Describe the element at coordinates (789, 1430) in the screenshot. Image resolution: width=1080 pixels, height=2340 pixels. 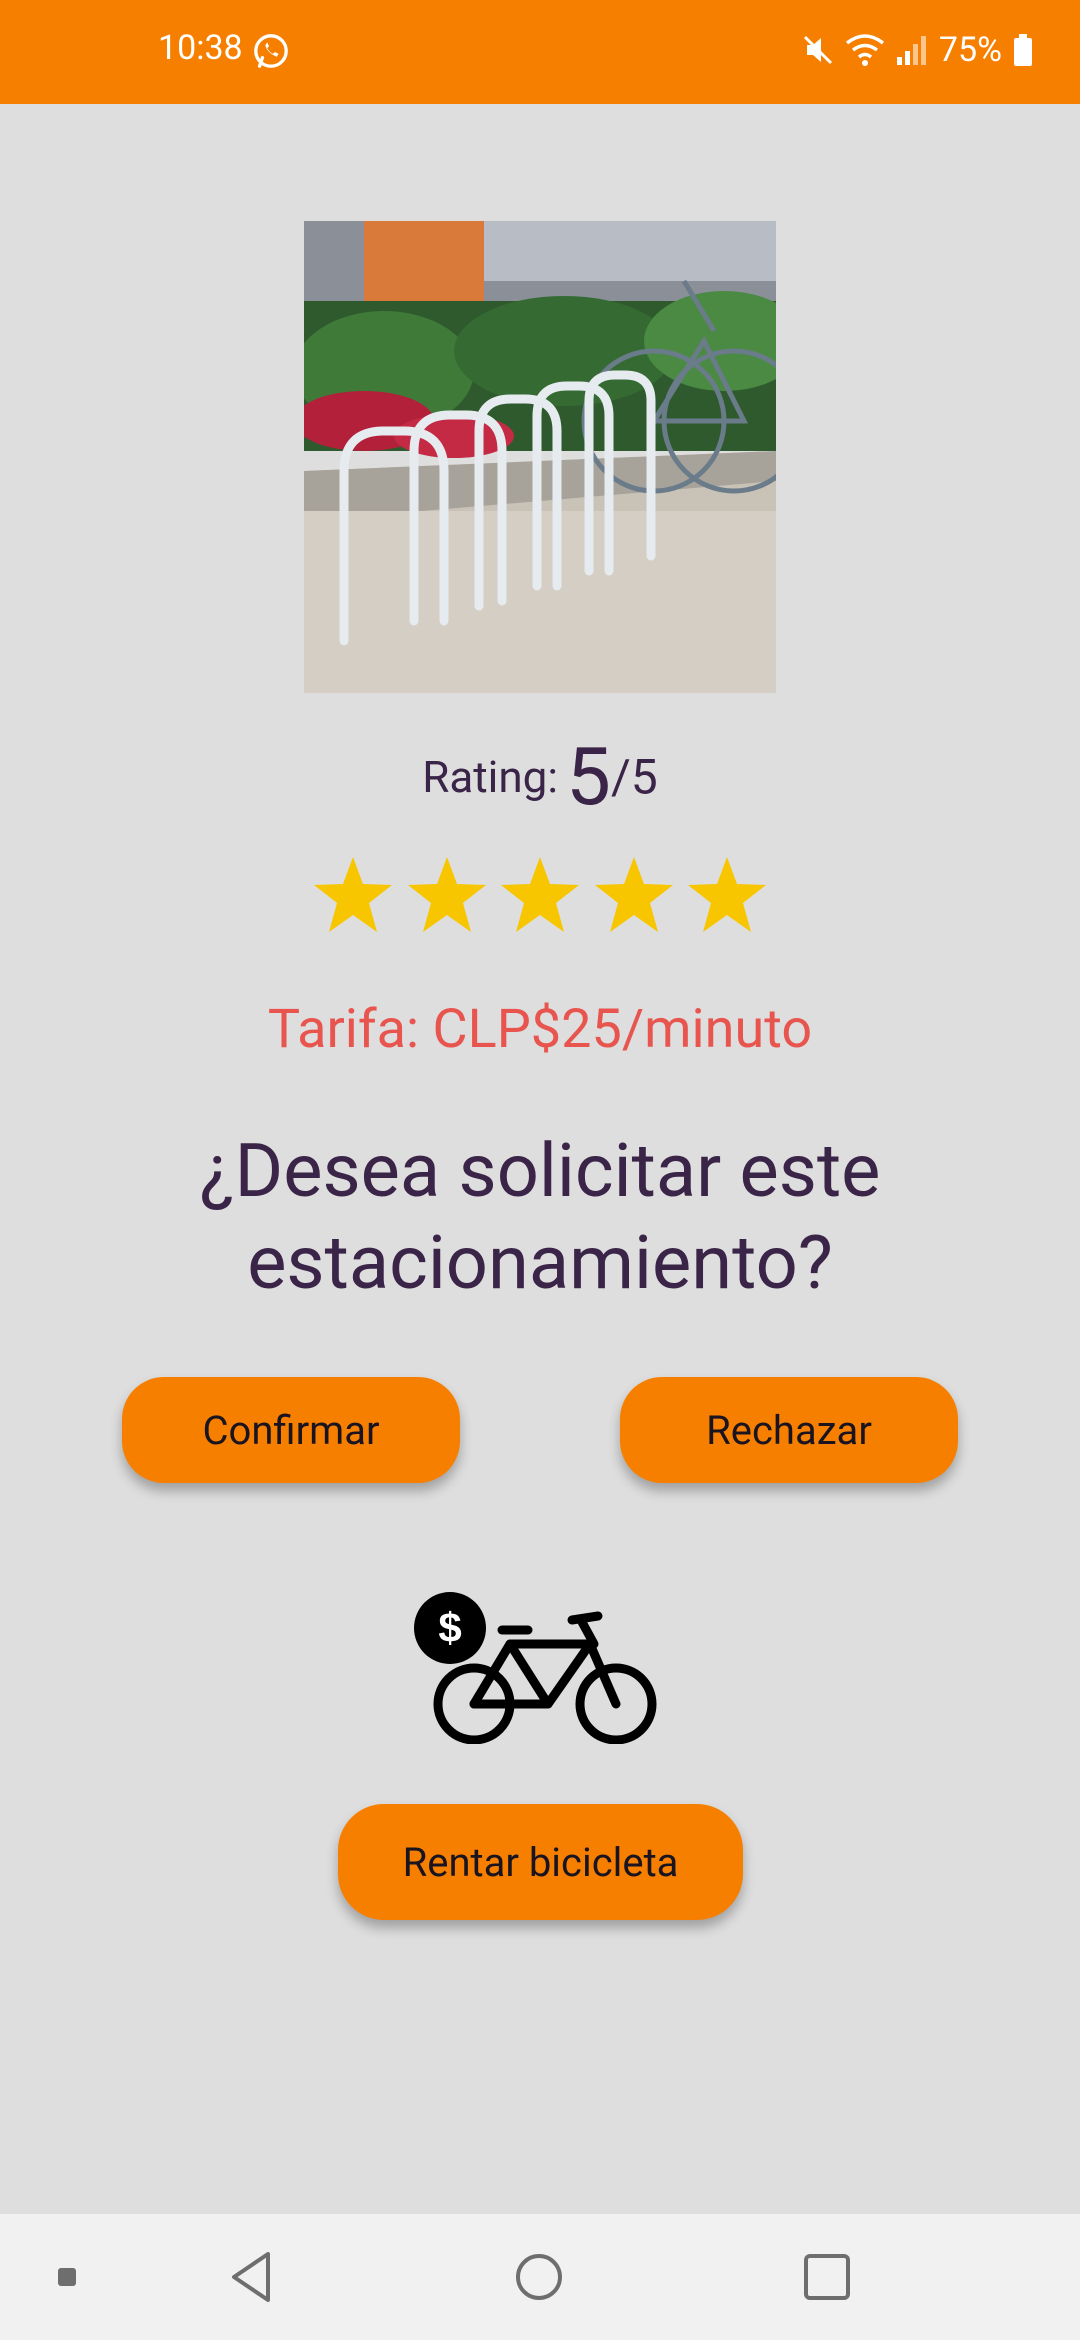
I see `reject-button: Rechazar` at that location.